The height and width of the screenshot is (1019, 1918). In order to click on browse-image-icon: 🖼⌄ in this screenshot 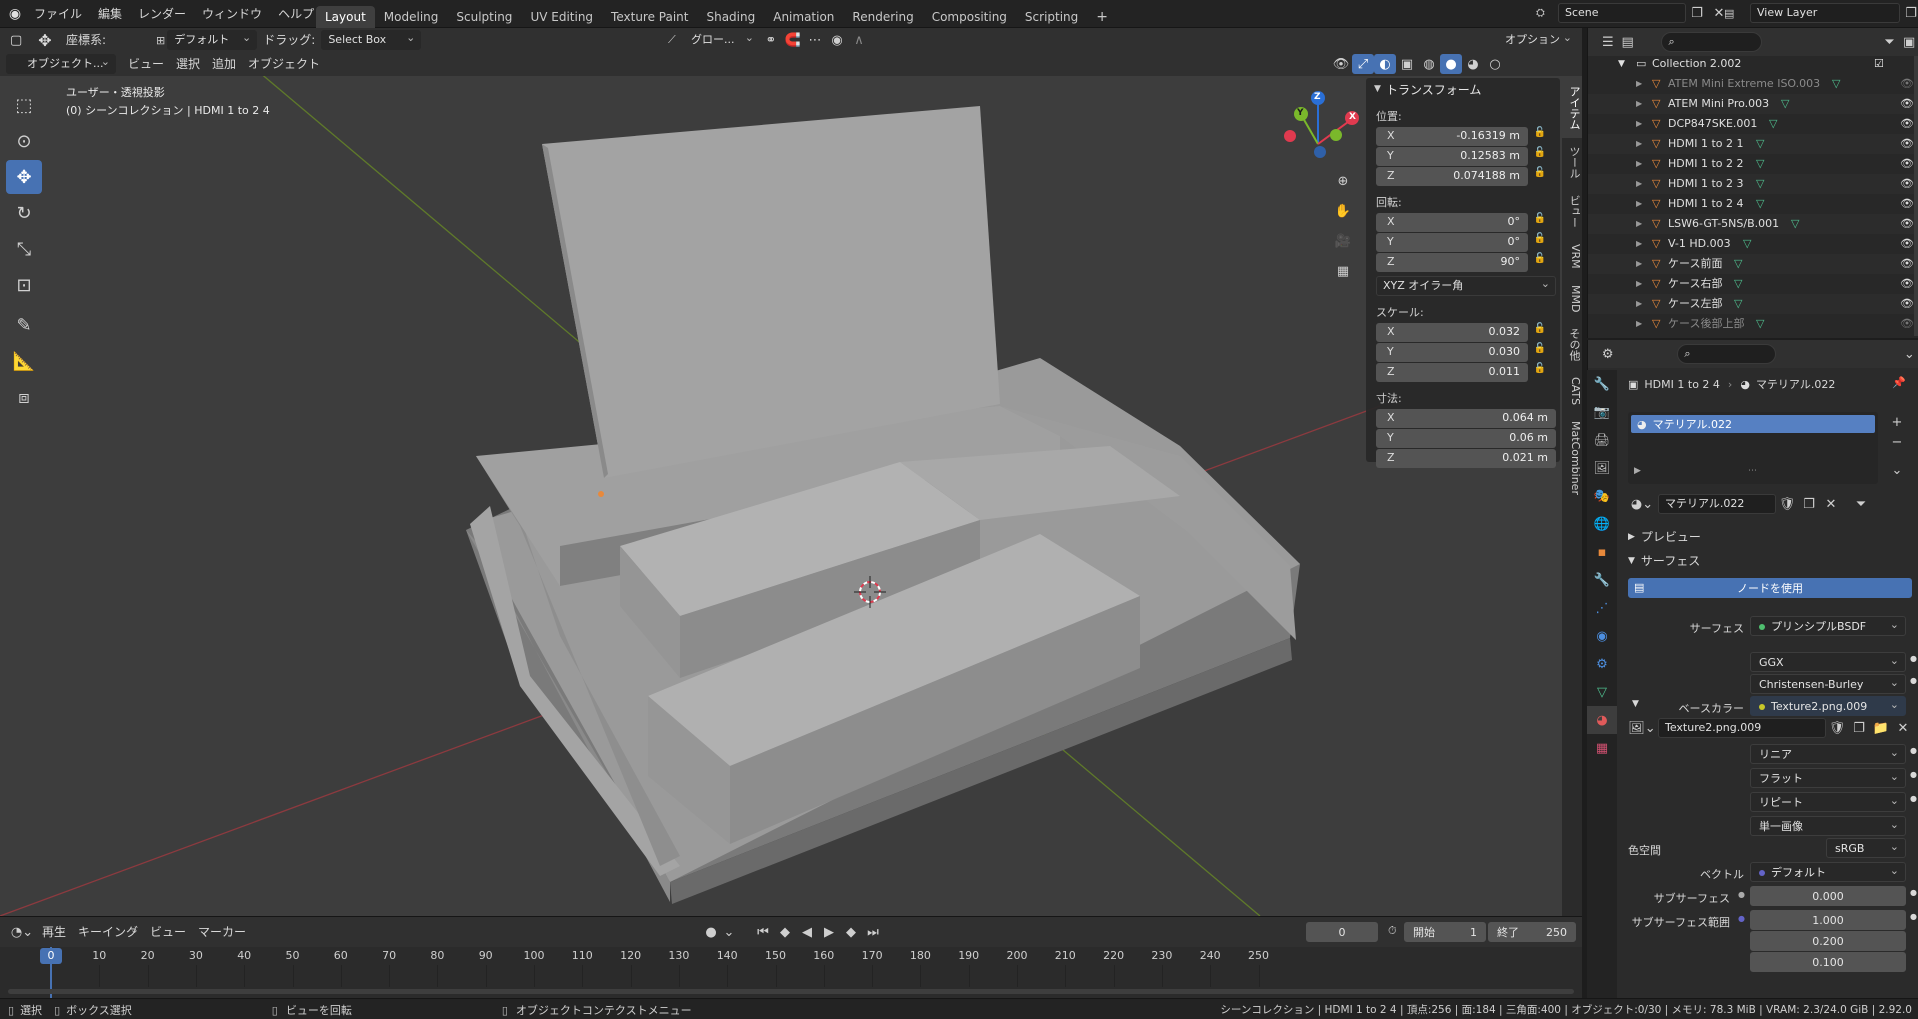, I will do `click(1642, 728)`.